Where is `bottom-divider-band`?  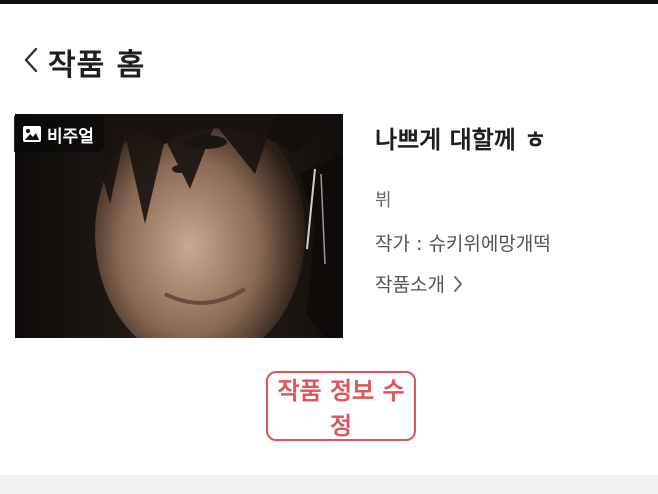 bottom-divider-band is located at coordinates (329, 484).